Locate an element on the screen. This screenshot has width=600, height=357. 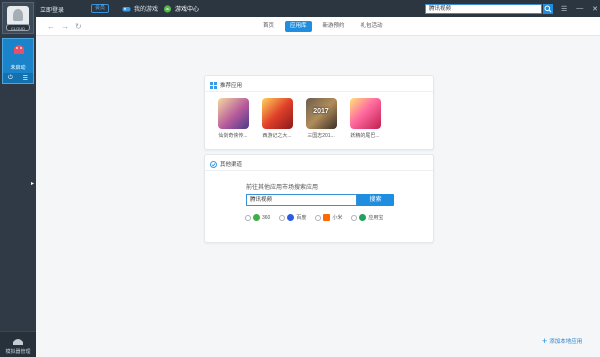
store-option-360: 360 is located at coordinates (257, 217).